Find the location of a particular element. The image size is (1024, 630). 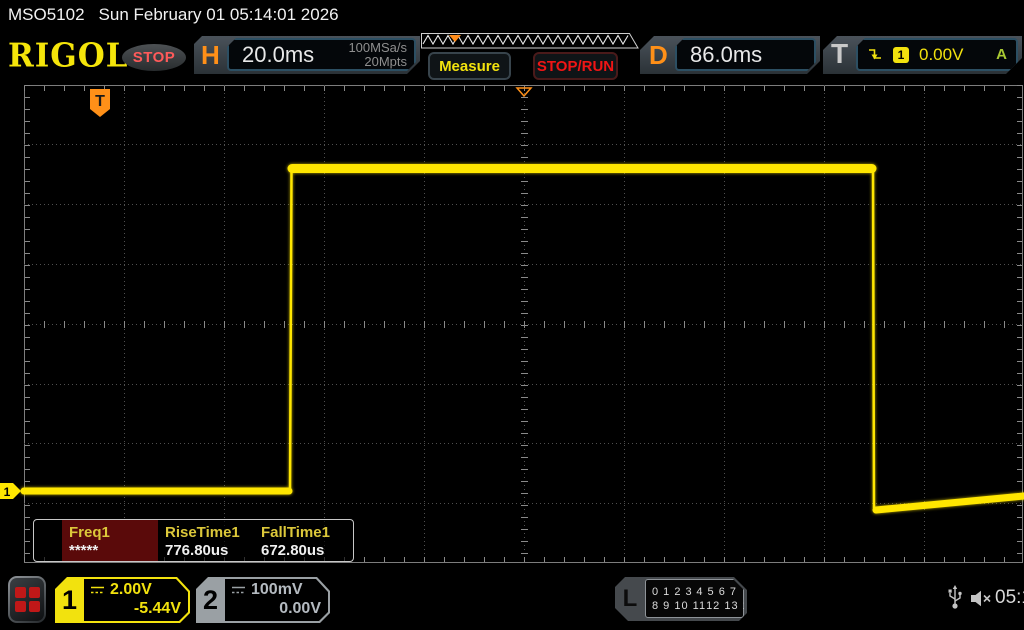

measurement-item-falltime1: FallTime1 672.80us is located at coordinates (302, 540).